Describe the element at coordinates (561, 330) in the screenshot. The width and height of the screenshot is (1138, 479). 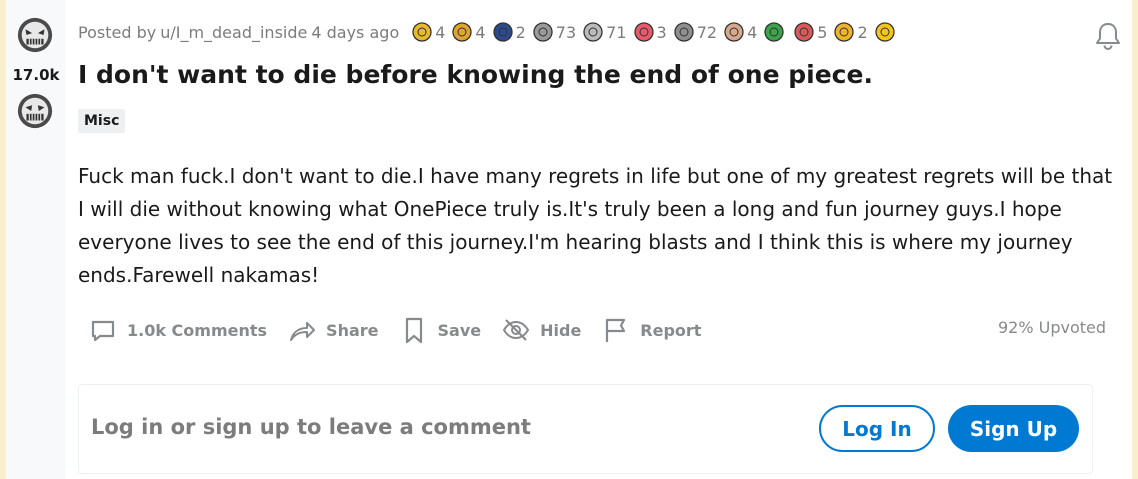
I see `hide-label: Hide` at that location.